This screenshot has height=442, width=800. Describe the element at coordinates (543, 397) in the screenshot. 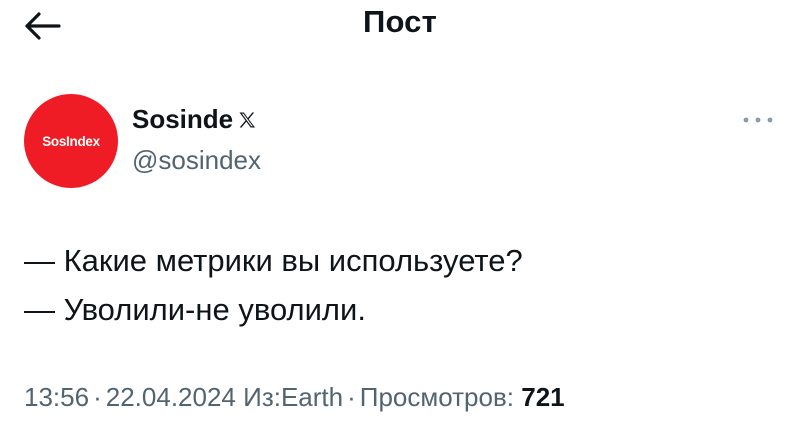

I see `views-count: 721` at that location.